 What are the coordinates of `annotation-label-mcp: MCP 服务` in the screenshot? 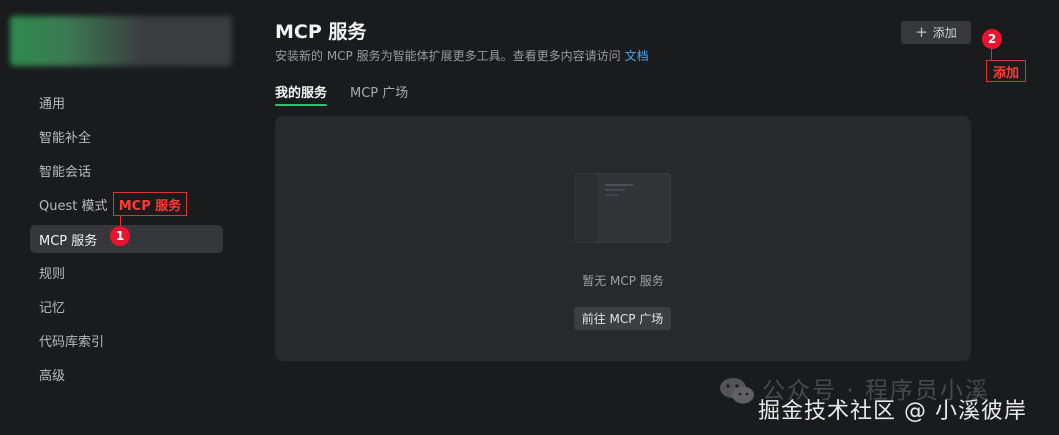 It's located at (150, 204).